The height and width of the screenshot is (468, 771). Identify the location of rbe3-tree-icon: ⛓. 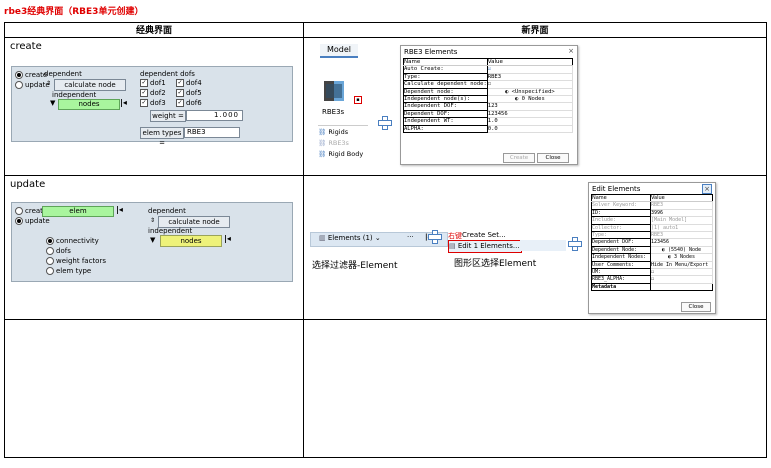
(322, 143).